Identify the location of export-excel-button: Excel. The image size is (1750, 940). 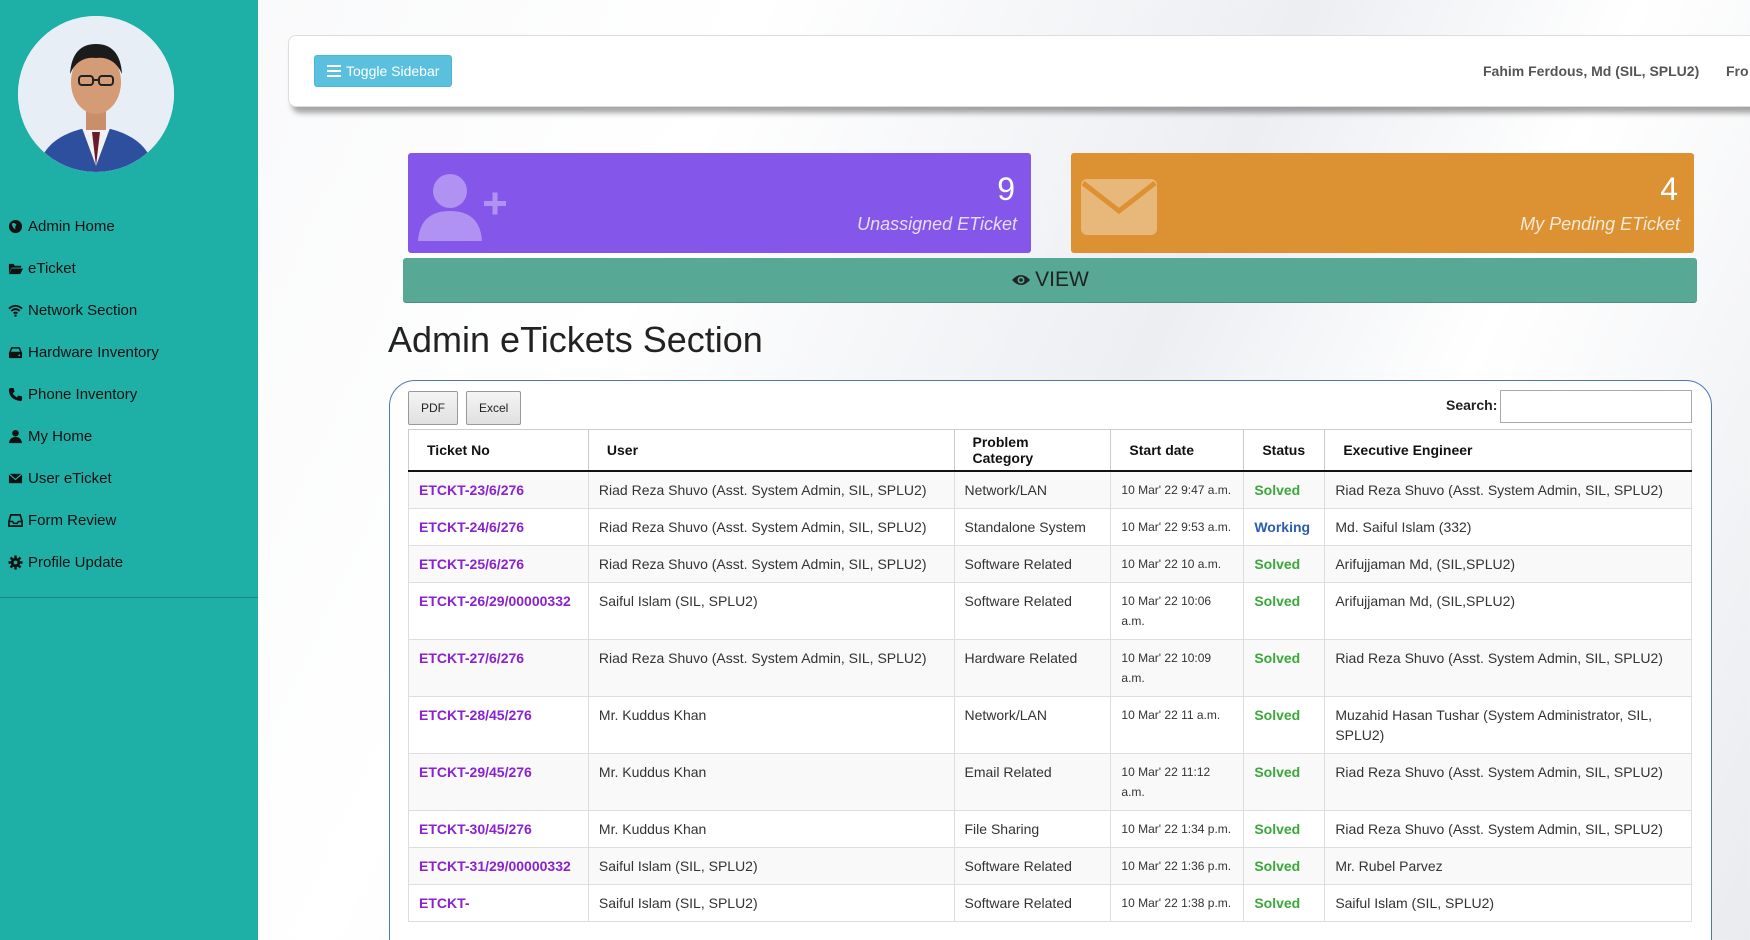
(494, 408).